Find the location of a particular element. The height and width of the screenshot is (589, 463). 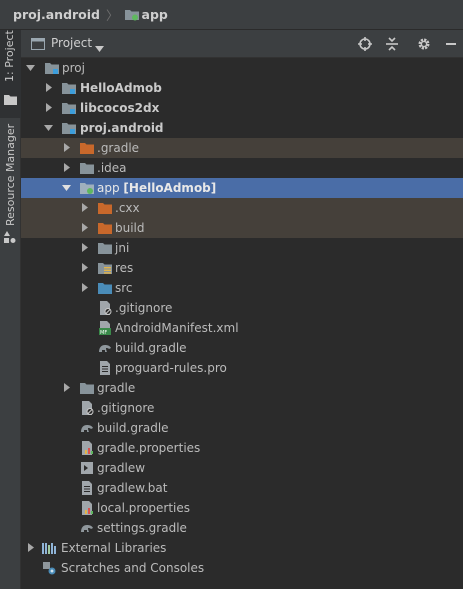

tree-row-settings-gradle: settings.gradle is located at coordinates (242, 528).